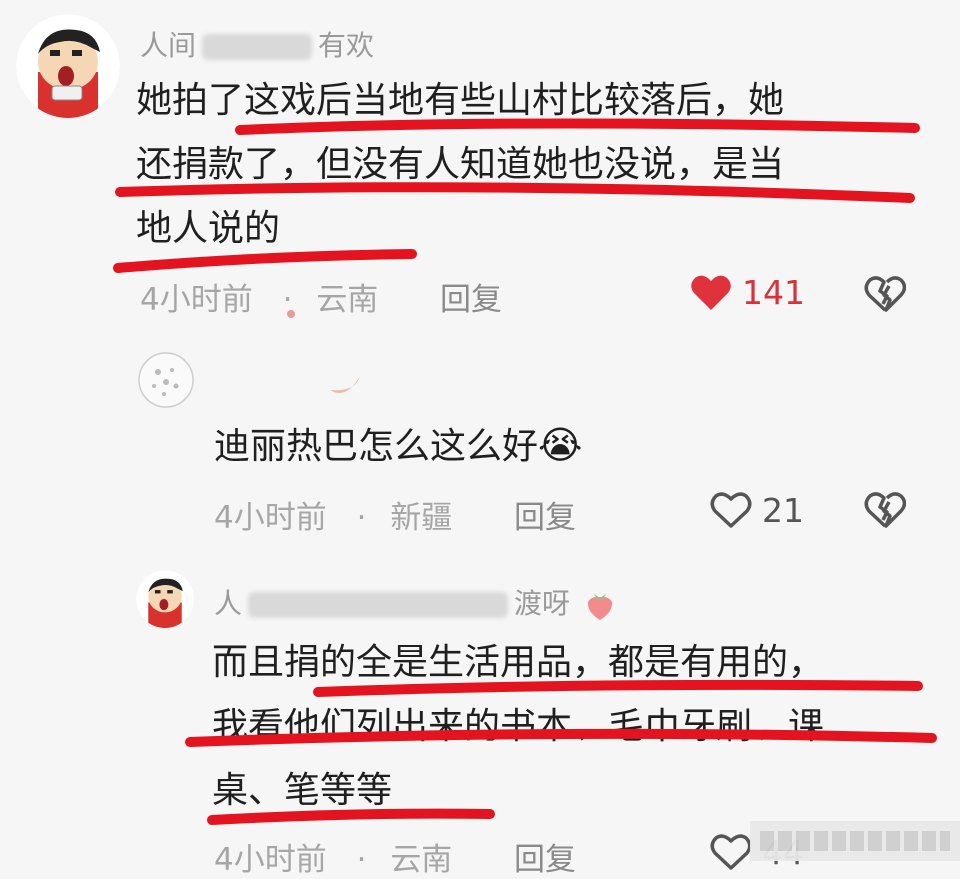 This screenshot has width=960, height=879. I want to click on comment-line: 迪丽热巴怎么这么好, so click(376, 446).